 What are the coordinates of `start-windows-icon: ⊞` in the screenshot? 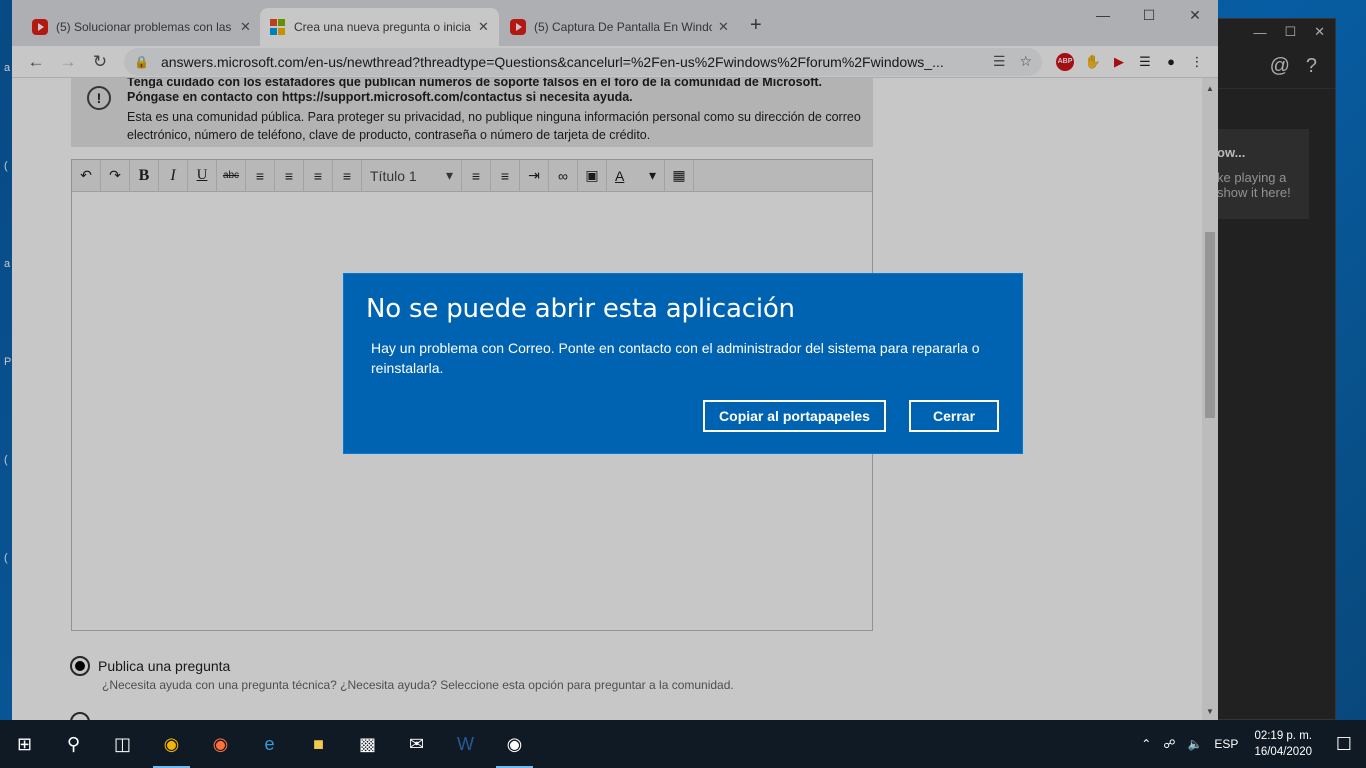 It's located at (24, 744).